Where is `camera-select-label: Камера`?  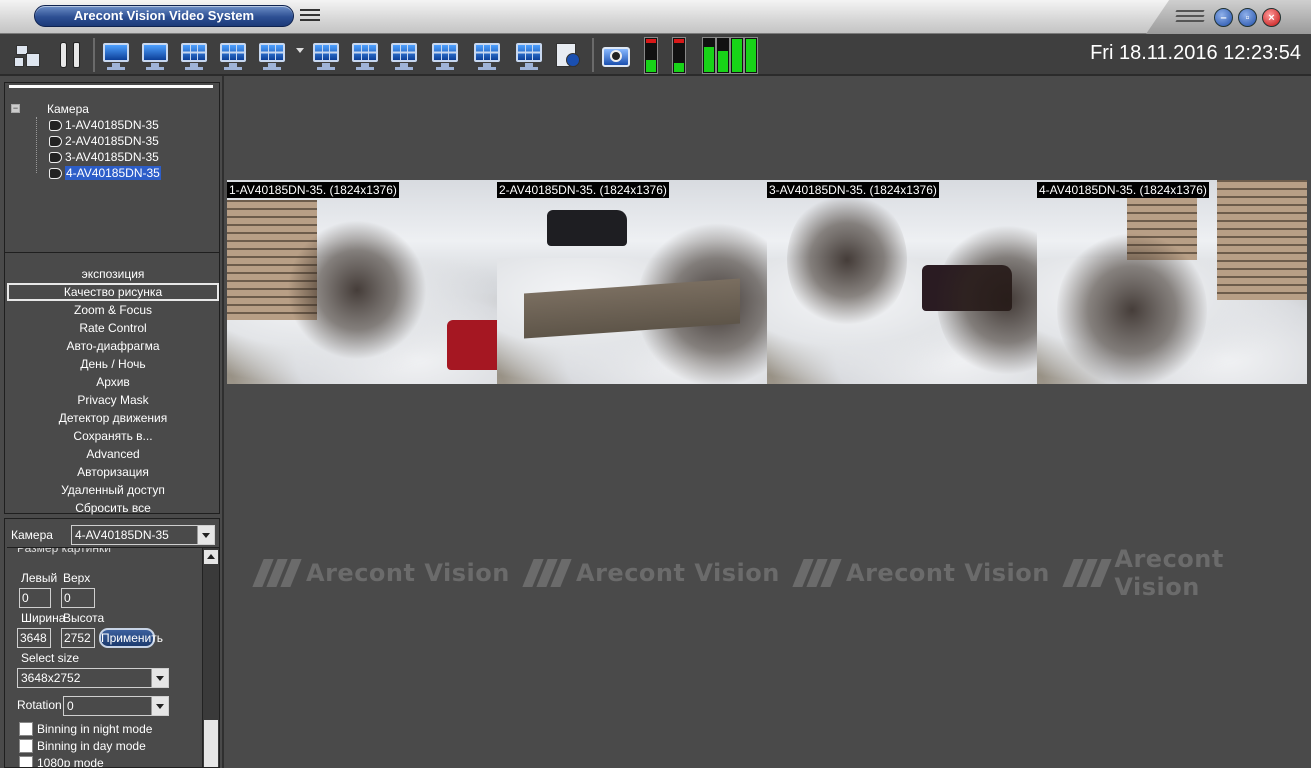 camera-select-label: Камера is located at coordinates (32, 535).